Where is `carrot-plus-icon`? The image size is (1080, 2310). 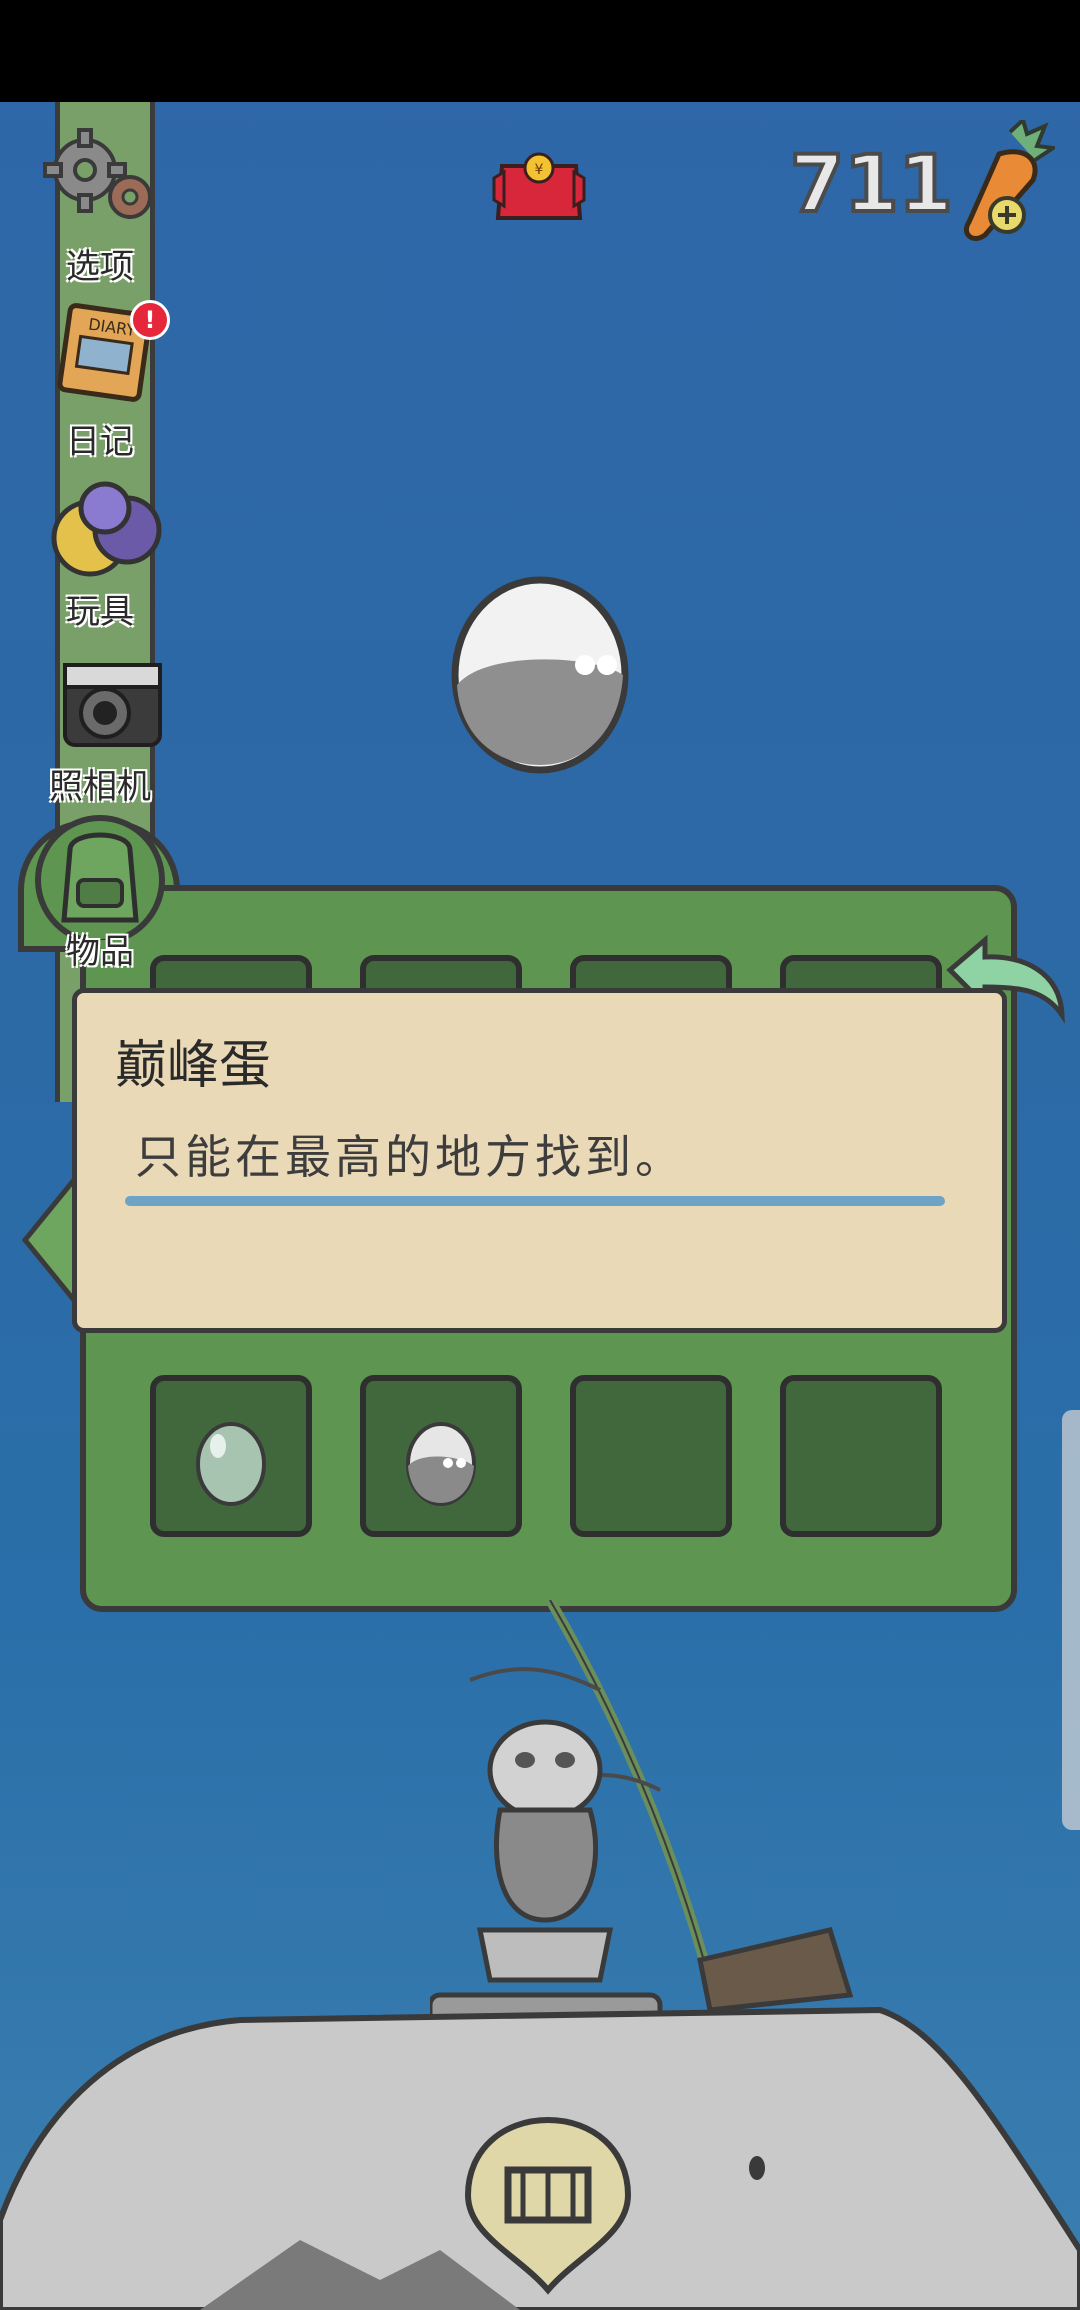
carrot-plus-icon is located at coordinates (1011, 178).